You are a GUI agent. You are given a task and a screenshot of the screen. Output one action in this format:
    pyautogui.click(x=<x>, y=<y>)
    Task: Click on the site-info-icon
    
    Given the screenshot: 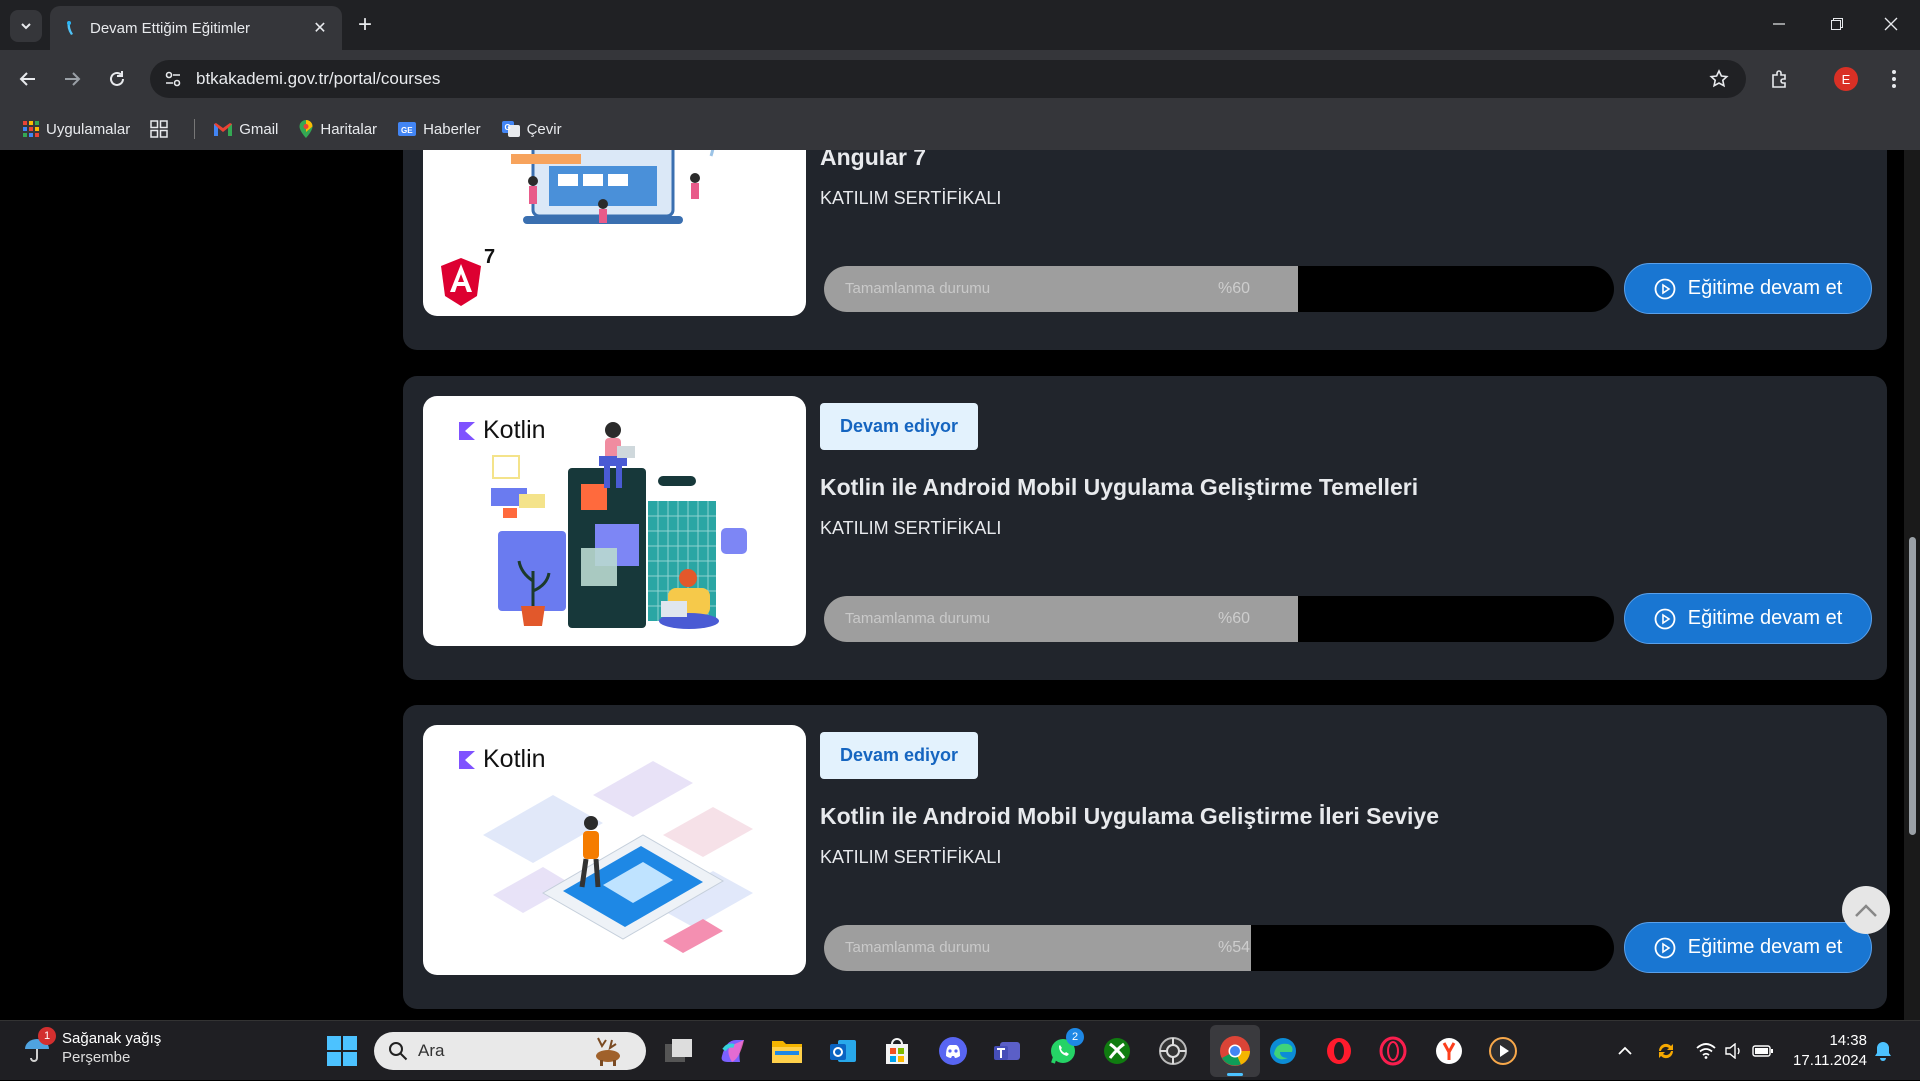 What is the action you would take?
    pyautogui.click(x=173, y=79)
    